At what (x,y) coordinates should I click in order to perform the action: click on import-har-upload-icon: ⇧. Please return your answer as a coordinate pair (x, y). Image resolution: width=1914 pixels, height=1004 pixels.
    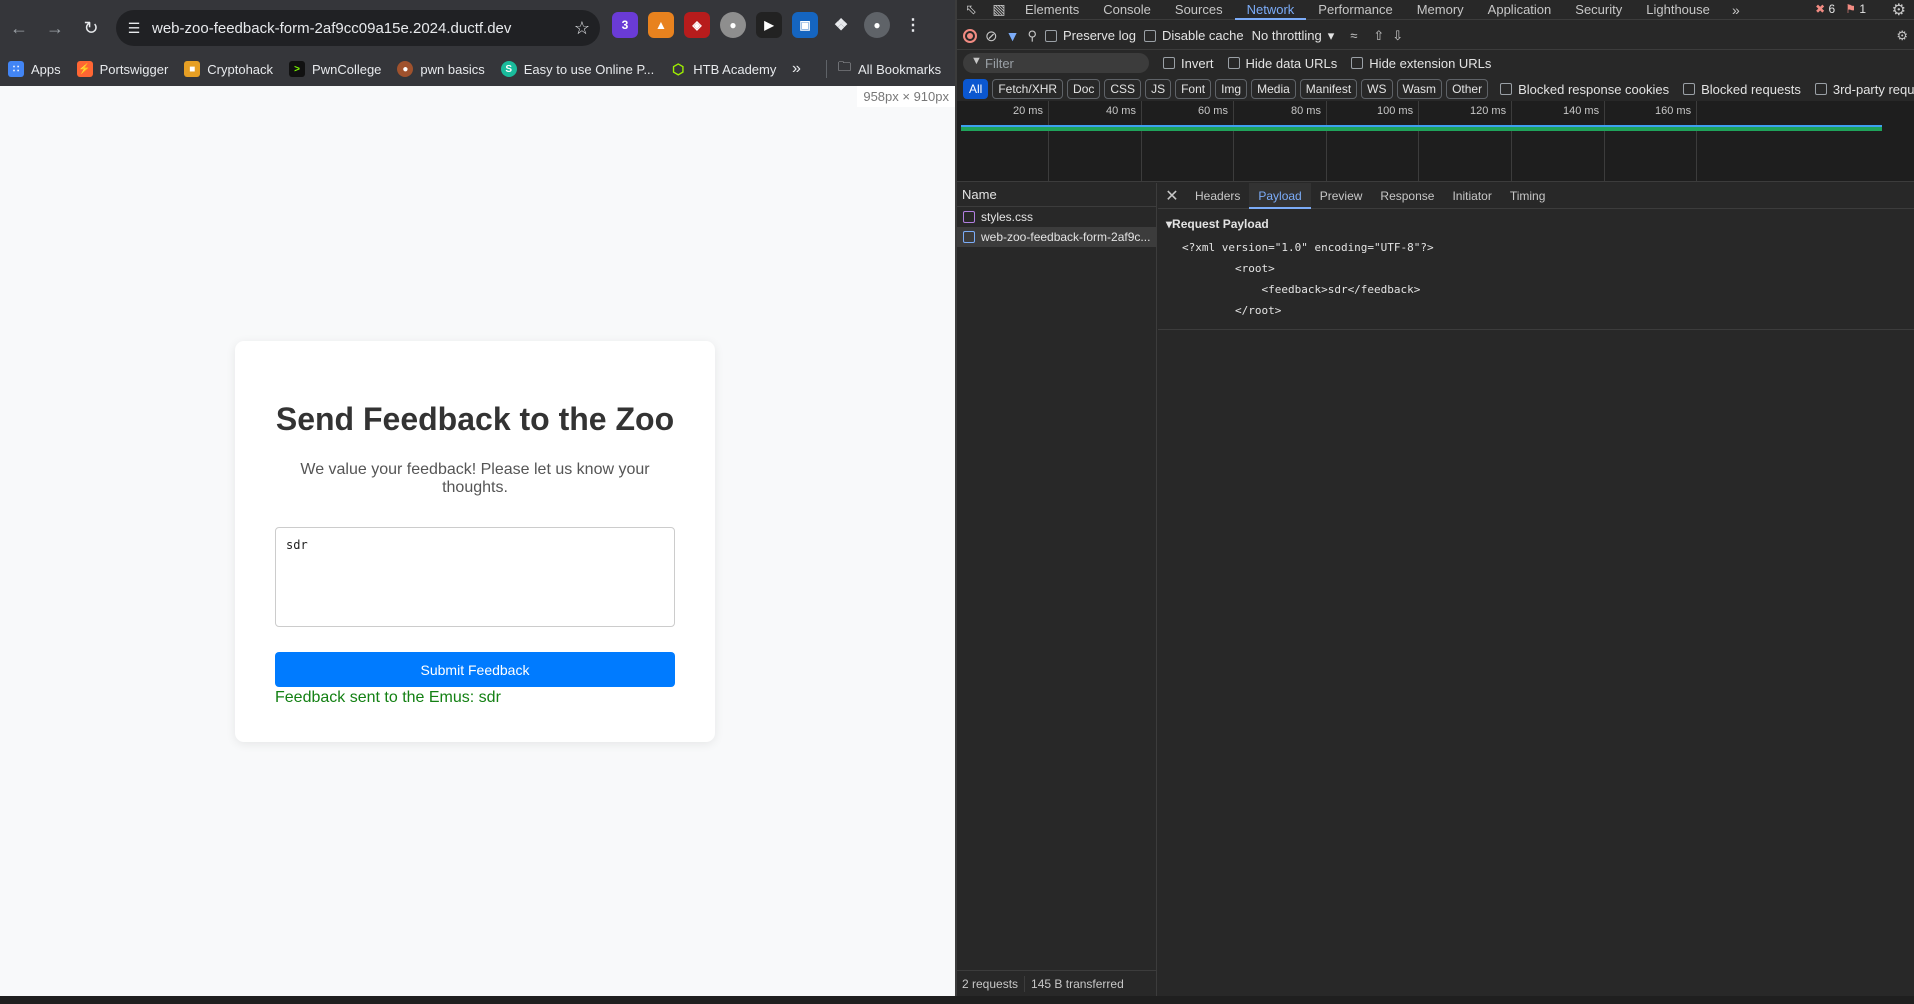
    Looking at the image, I should click on (1378, 36).